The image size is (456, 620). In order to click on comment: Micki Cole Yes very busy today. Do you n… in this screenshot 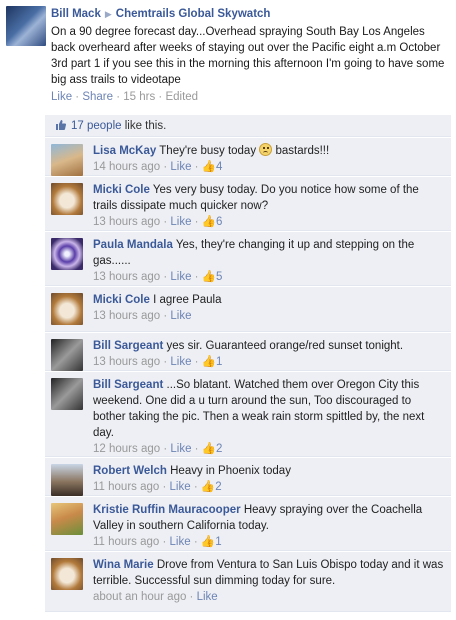, I will do `click(248, 204)`.